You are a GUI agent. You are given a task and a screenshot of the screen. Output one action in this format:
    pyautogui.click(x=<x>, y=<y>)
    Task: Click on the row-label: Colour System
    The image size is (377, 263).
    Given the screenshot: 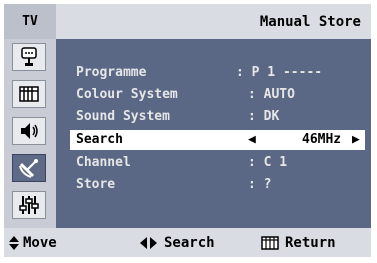 What is the action you would take?
    pyautogui.click(x=127, y=94)
    